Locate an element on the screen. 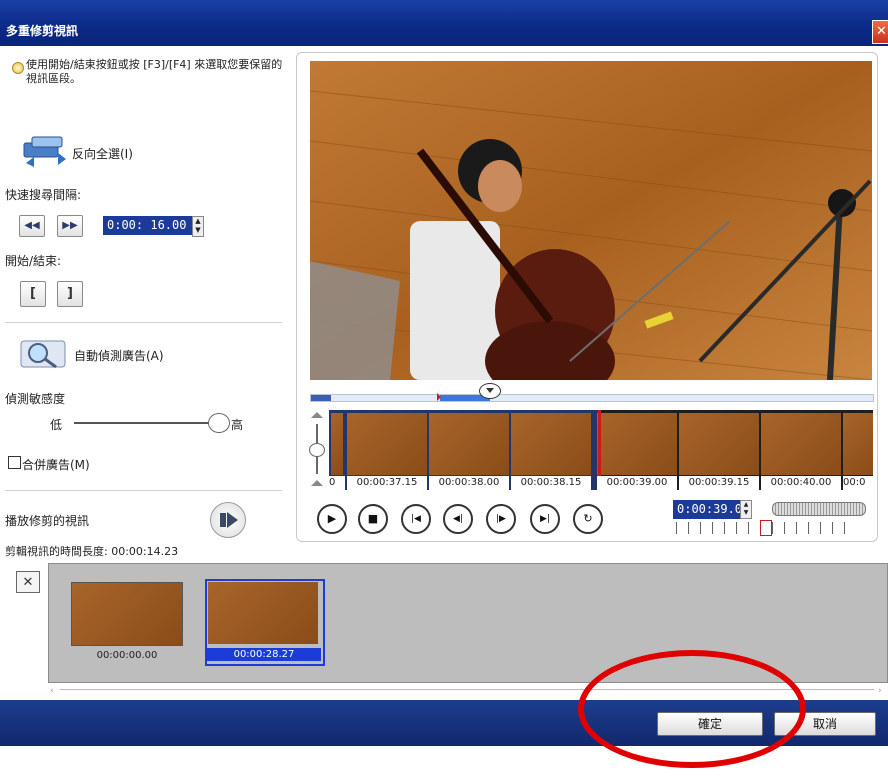  go-to-start-button: |◀ is located at coordinates (416, 519).